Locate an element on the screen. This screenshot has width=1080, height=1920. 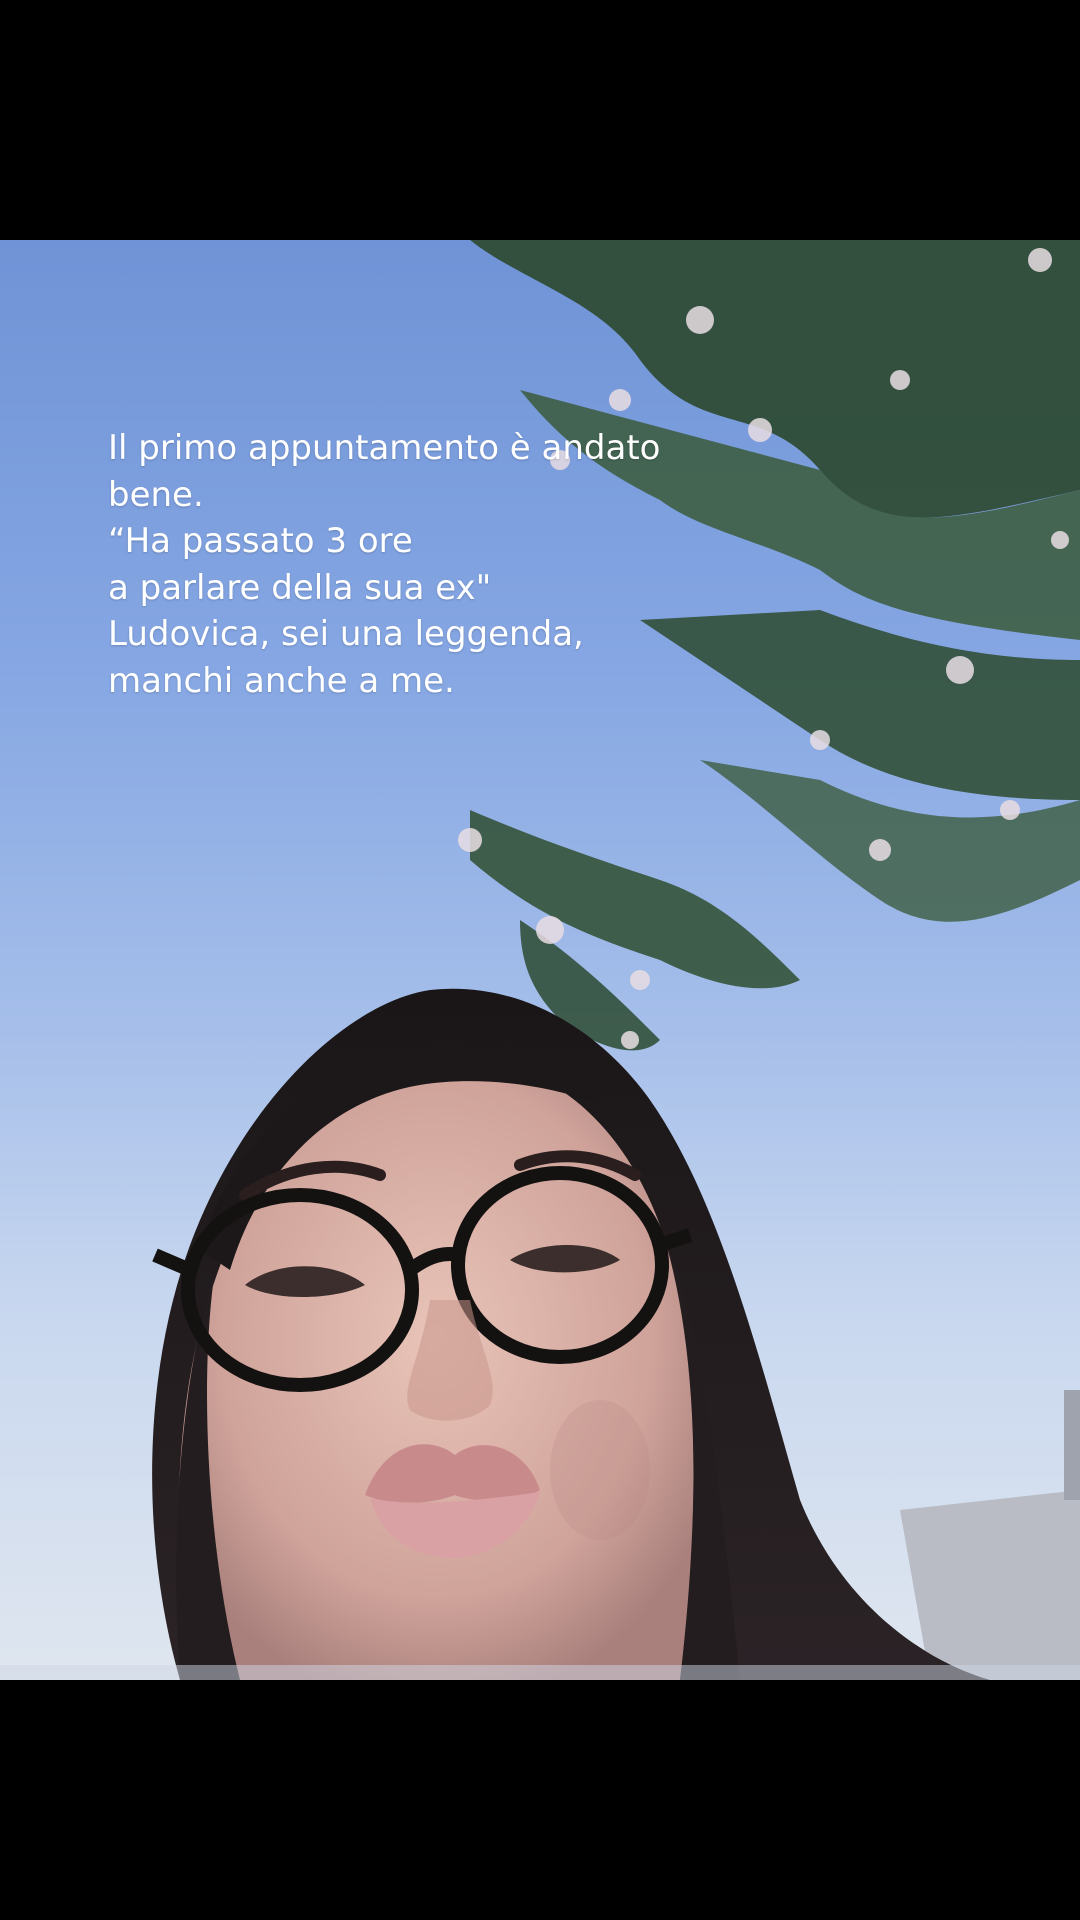
caption-line: Il primo appuntamento è andato is located at coordinates (384, 448).